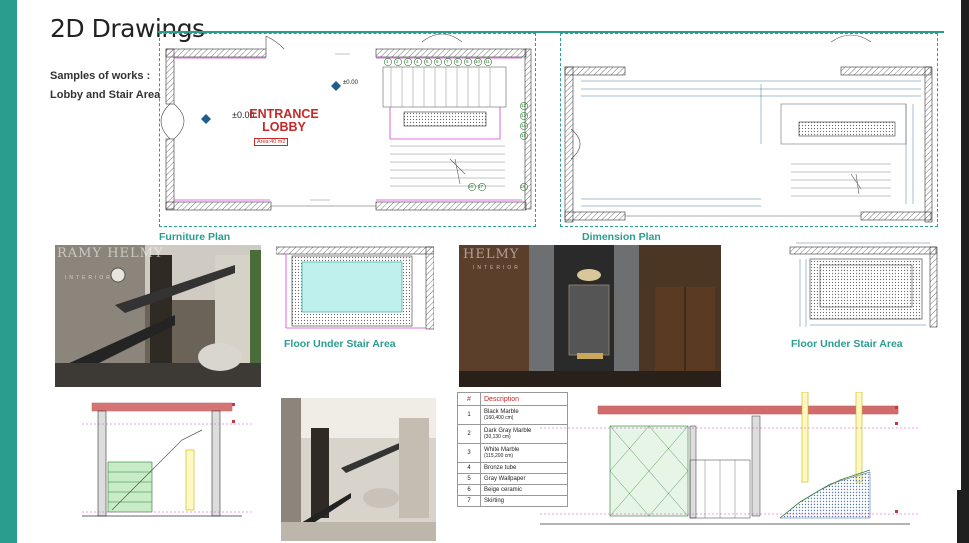 The width and height of the screenshot is (969, 543). Describe the element at coordinates (284, 127) in the screenshot. I see `room-name-line-2: LOBBY` at that location.